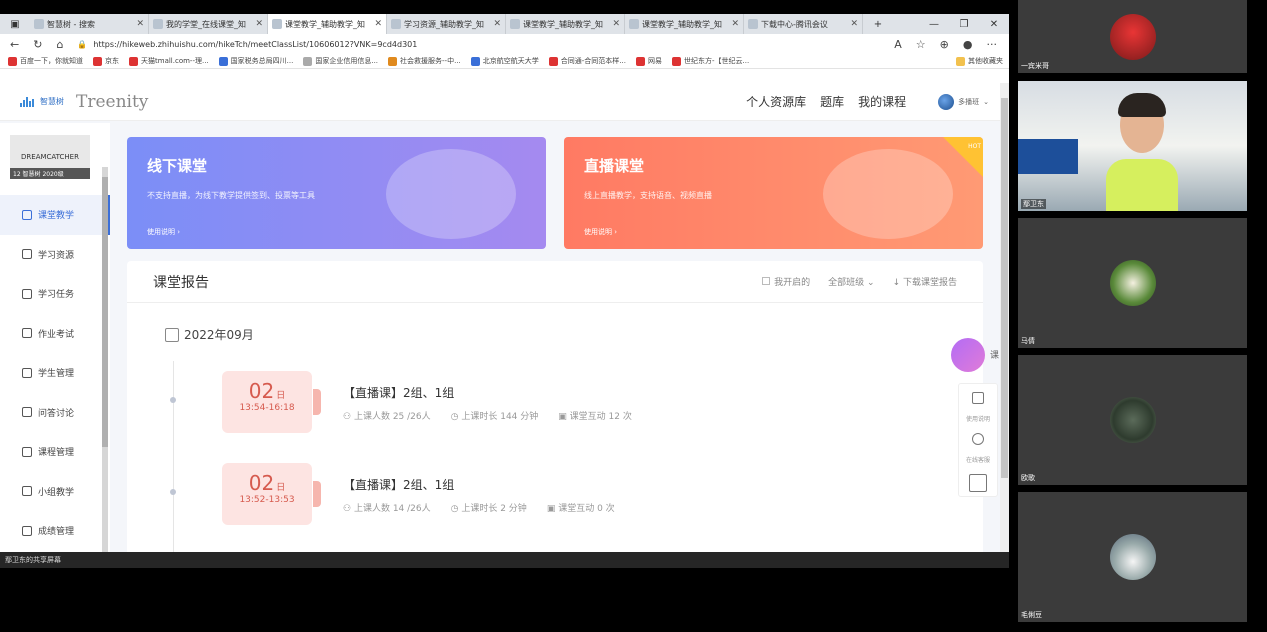 This screenshot has width=1267, height=632. I want to click on qr-code-icon, so click(978, 483).